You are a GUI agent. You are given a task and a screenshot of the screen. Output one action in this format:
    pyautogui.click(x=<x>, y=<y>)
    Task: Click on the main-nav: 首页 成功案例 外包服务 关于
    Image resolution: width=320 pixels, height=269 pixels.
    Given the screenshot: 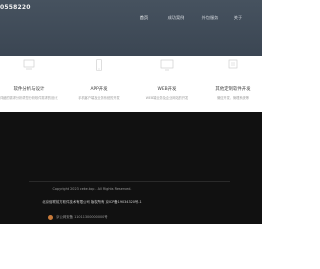 What is the action you would take?
    pyautogui.click(x=196, y=18)
    